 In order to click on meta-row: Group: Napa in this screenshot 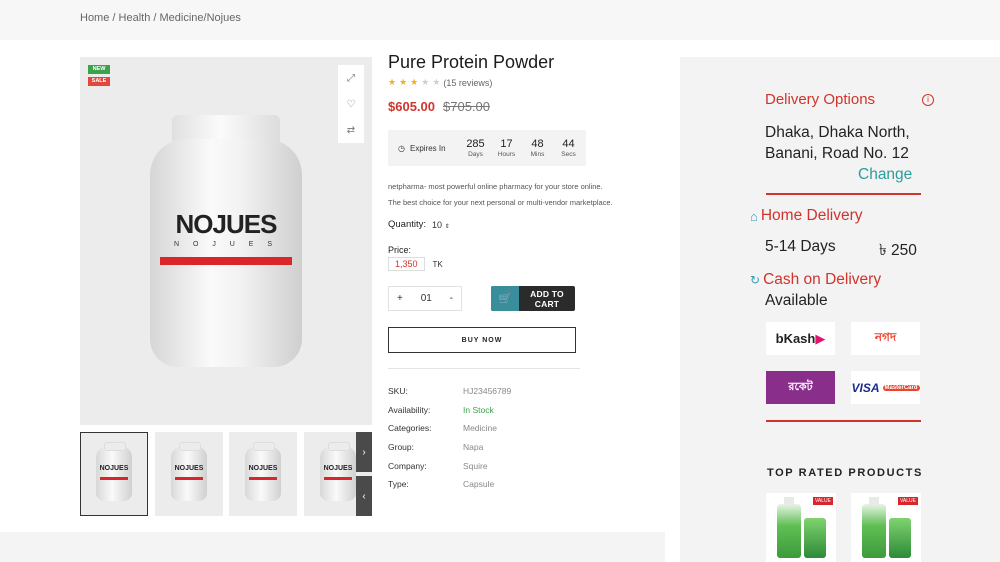, I will do `click(518, 447)`.